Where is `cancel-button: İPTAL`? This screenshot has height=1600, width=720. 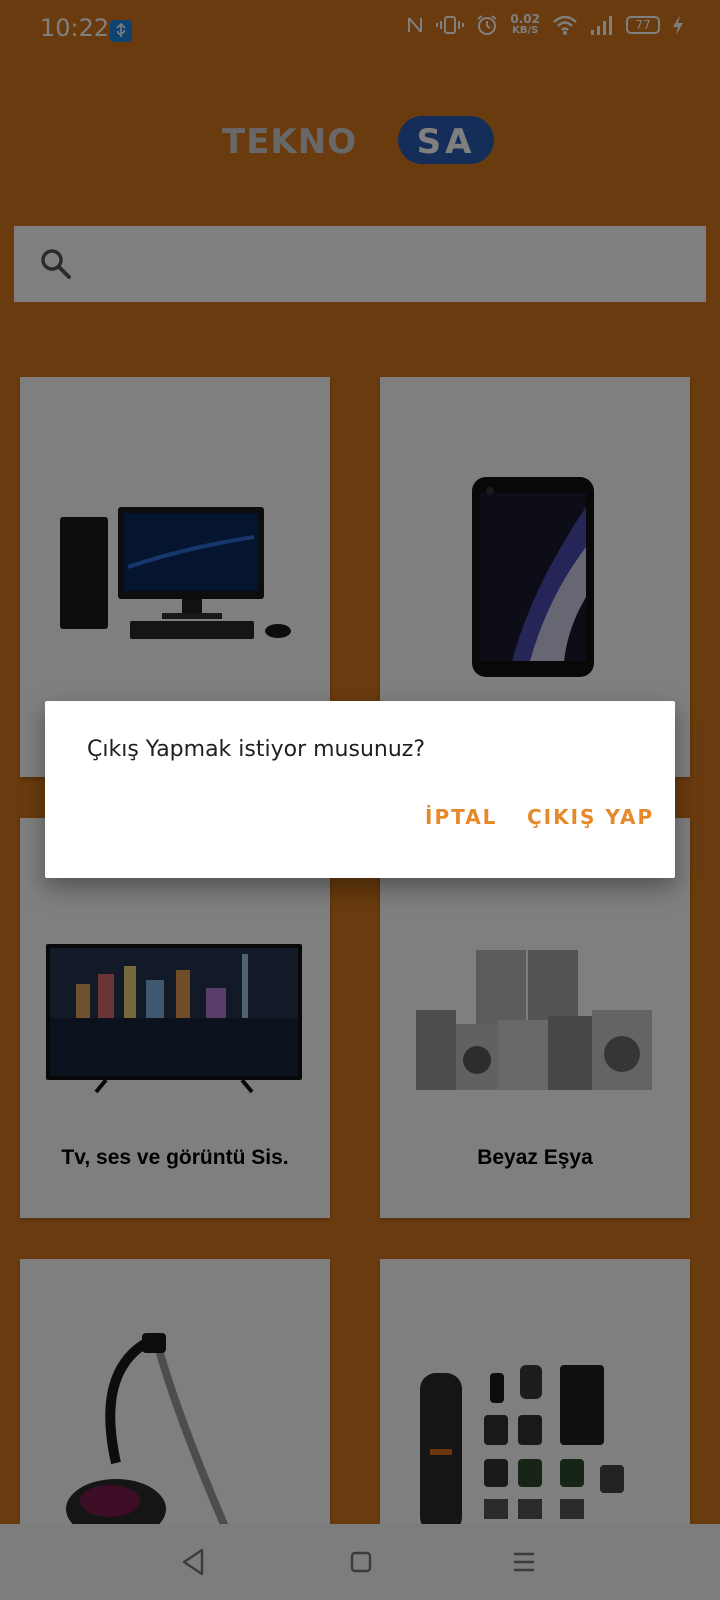 cancel-button: İPTAL is located at coordinates (461, 817).